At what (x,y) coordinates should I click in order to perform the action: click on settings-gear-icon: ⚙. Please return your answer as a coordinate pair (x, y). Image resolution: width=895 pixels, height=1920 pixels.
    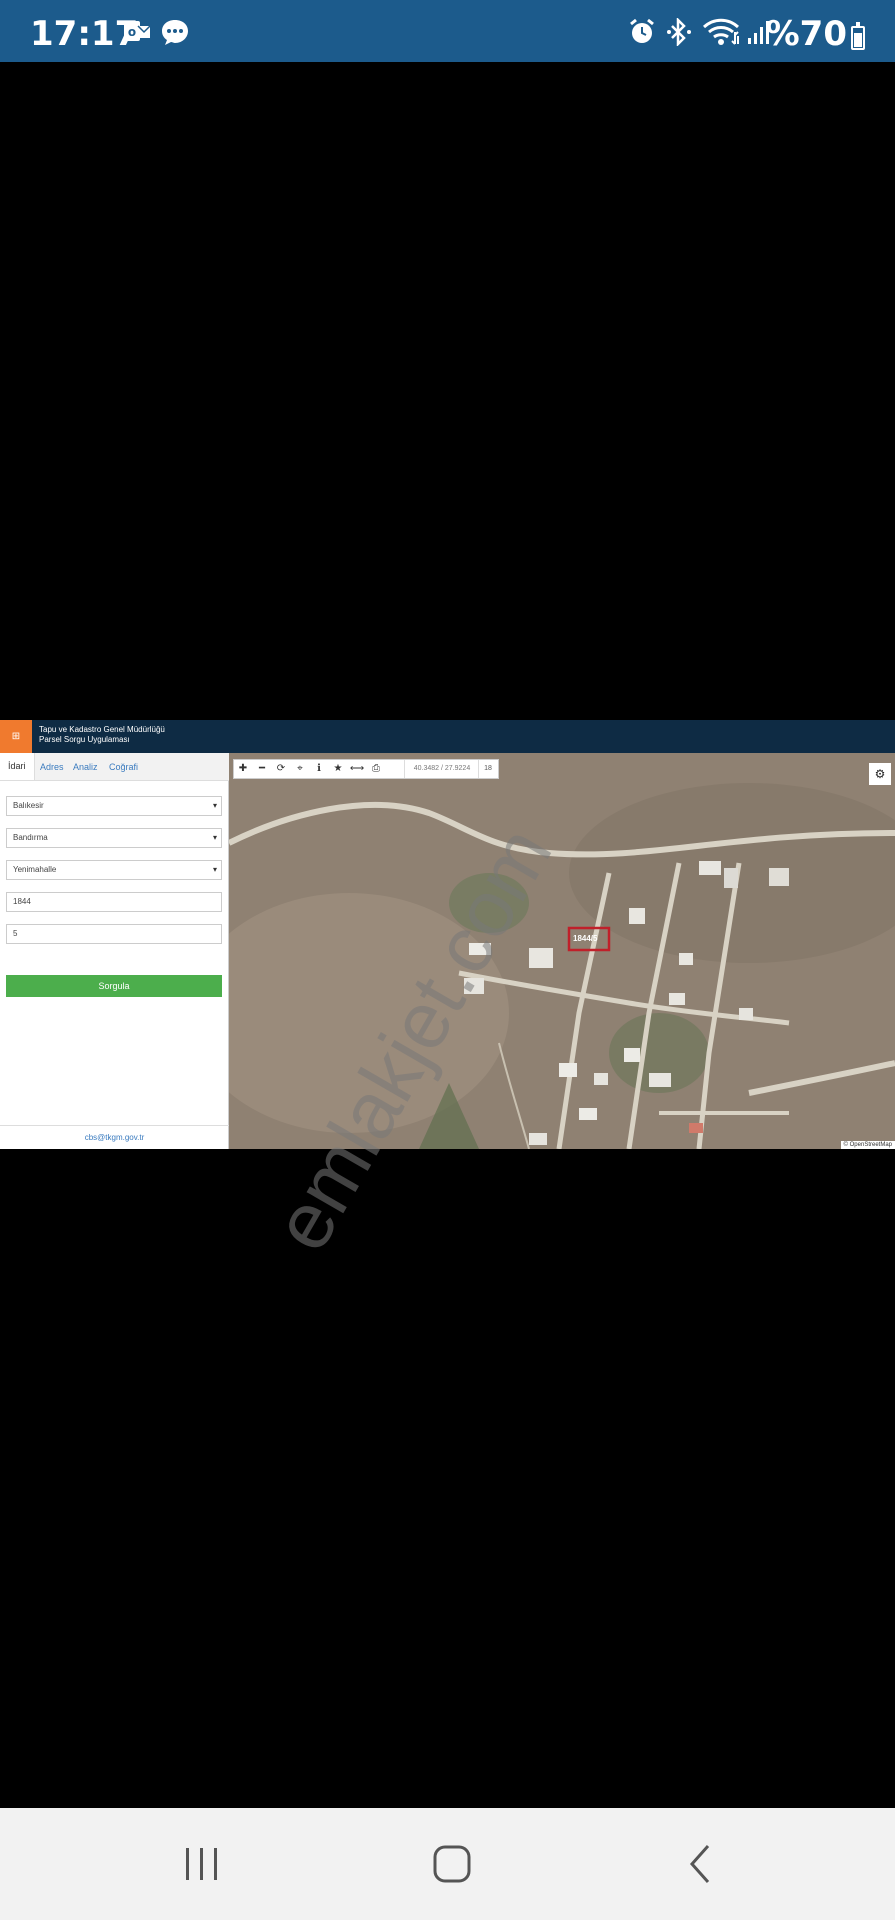
    Looking at the image, I should click on (880, 774).